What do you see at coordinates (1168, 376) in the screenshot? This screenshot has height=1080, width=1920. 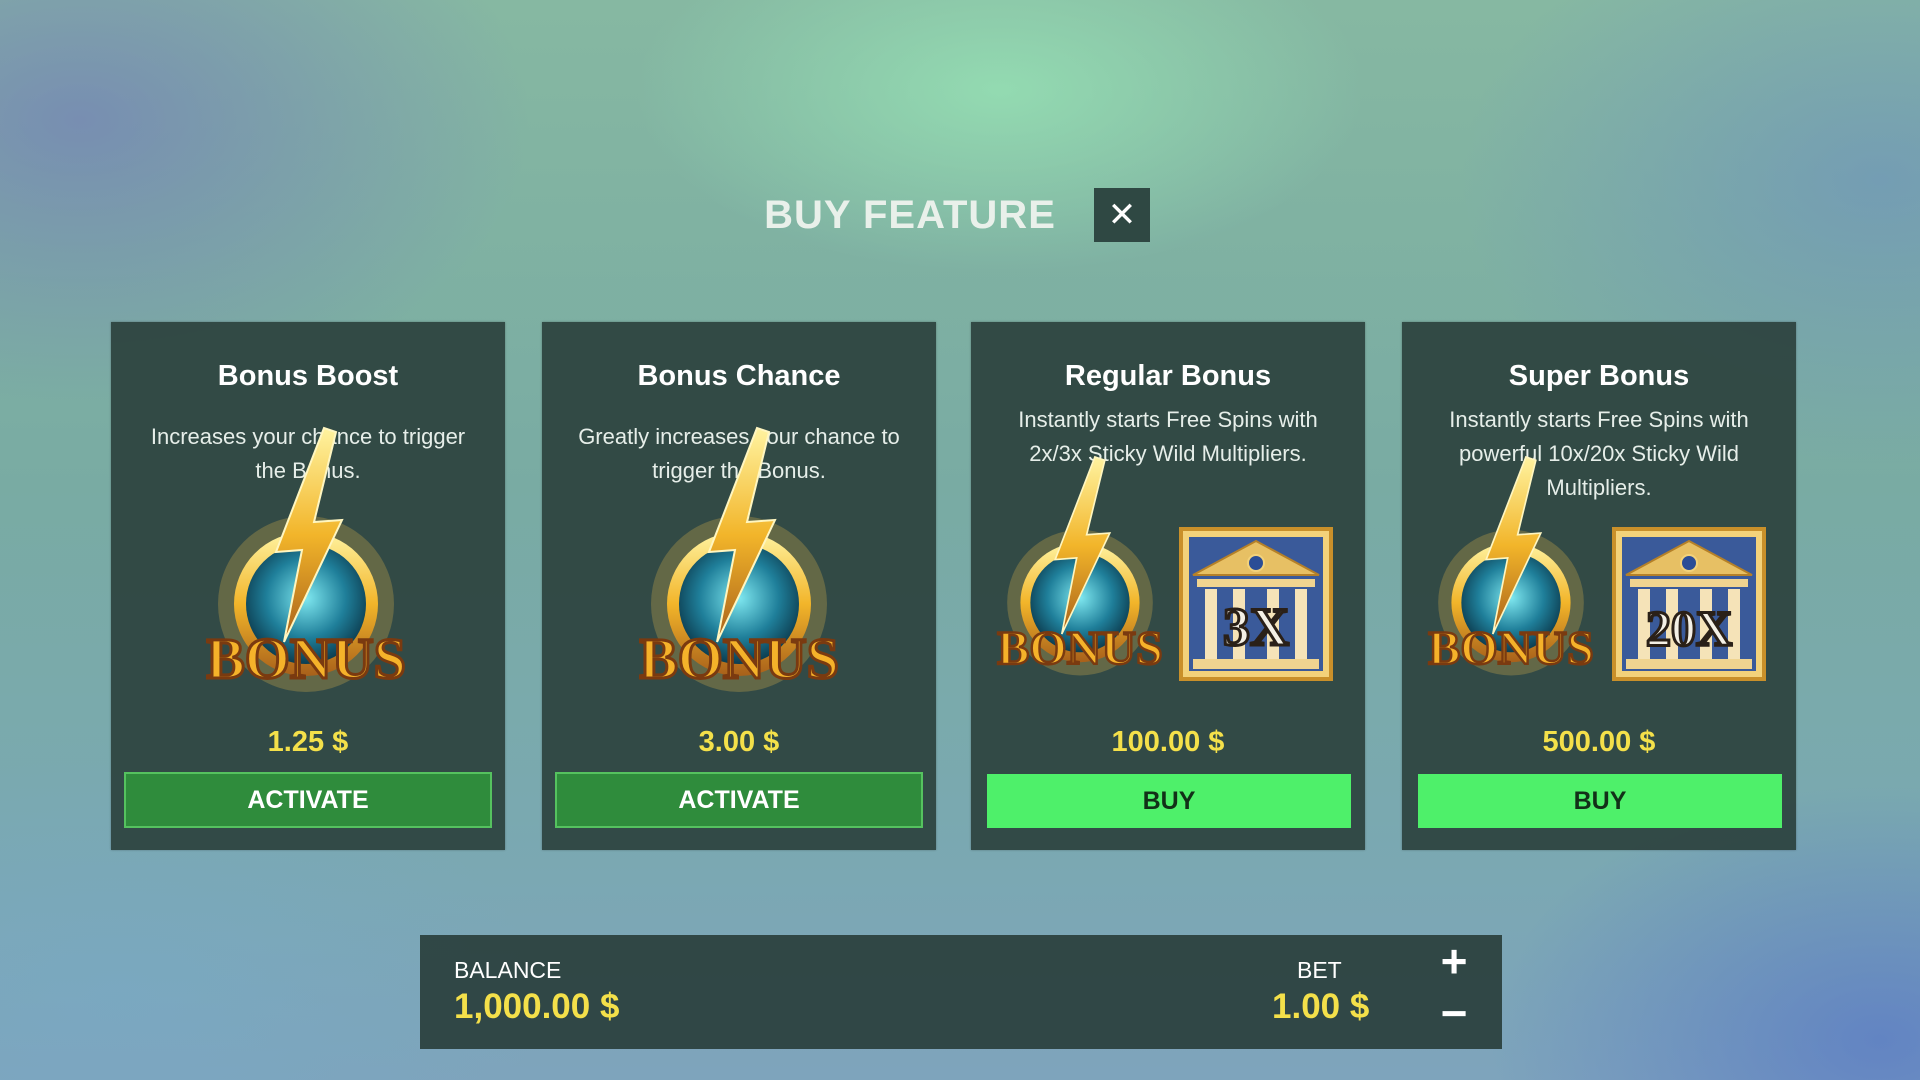 I see `card-title: Regular Bonus` at bounding box center [1168, 376].